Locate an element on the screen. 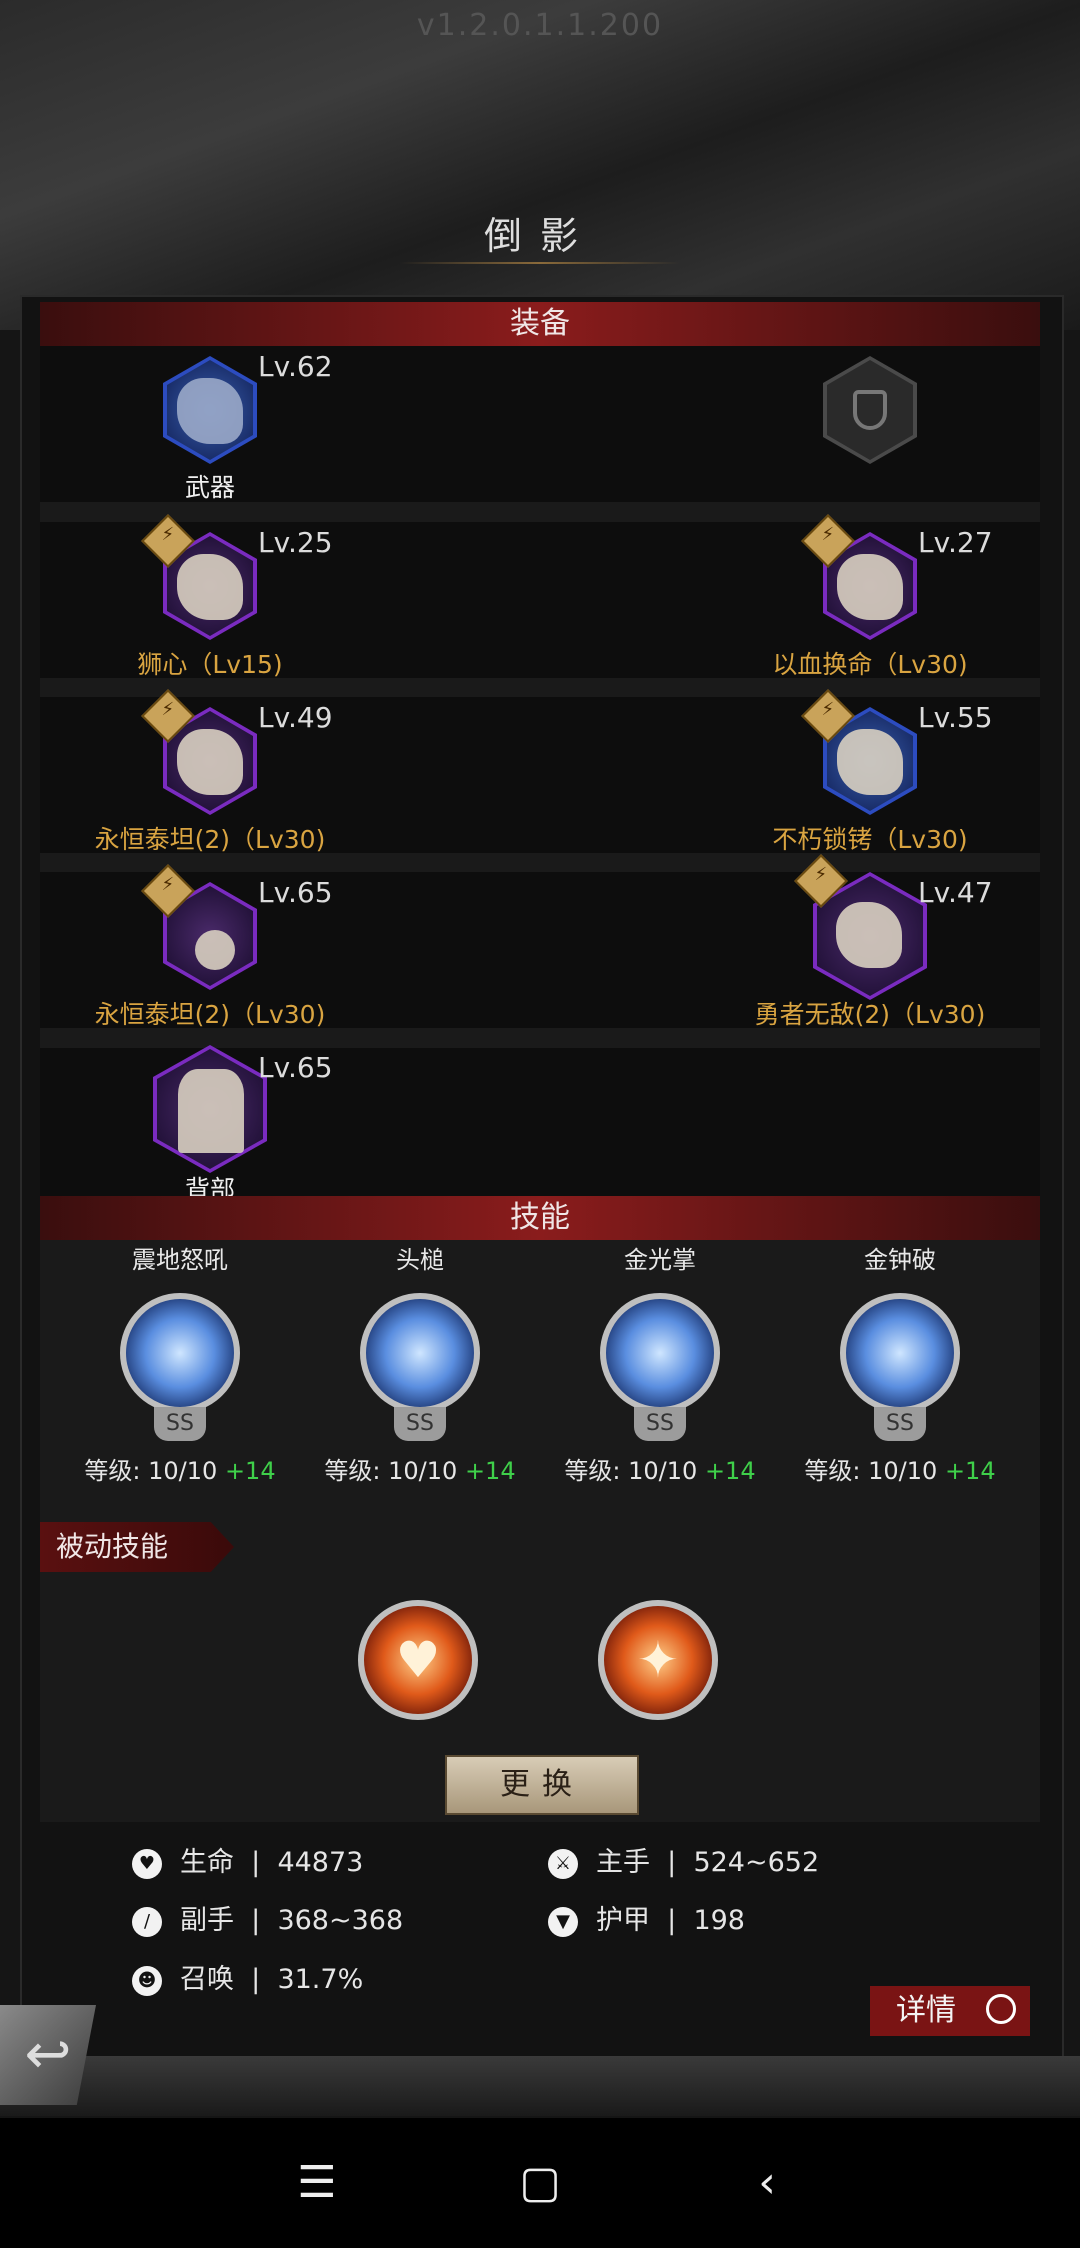 This screenshot has width=1080, height=2248. armor-piece-icon is located at coordinates (870, 587).